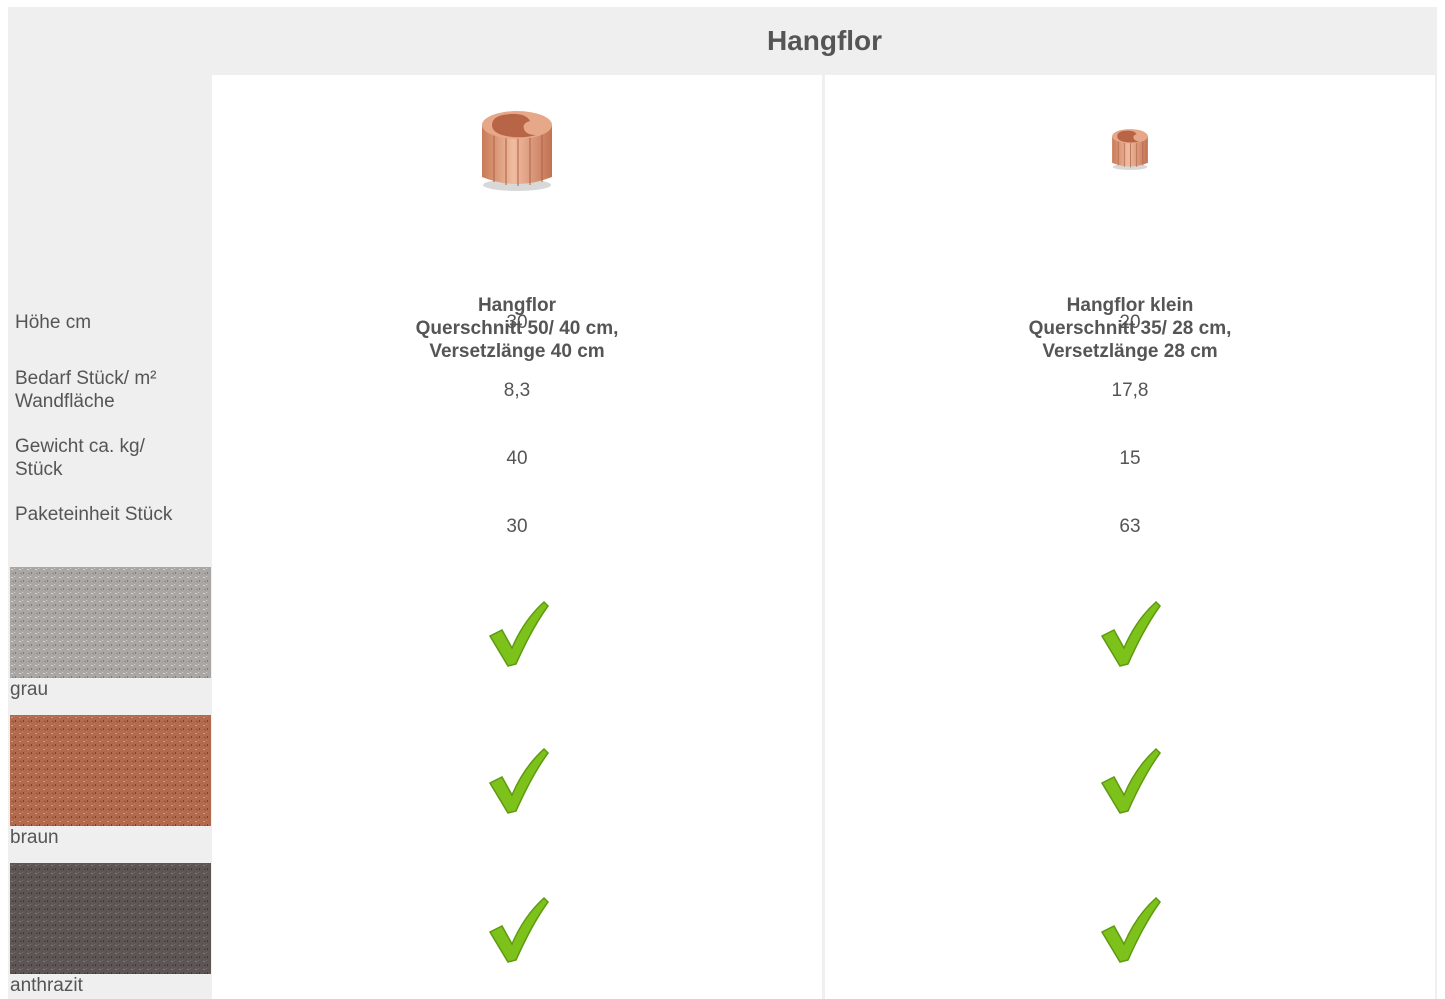 The image size is (1445, 999). What do you see at coordinates (110, 918) in the screenshot?
I see `swatch-anthrazit` at bounding box center [110, 918].